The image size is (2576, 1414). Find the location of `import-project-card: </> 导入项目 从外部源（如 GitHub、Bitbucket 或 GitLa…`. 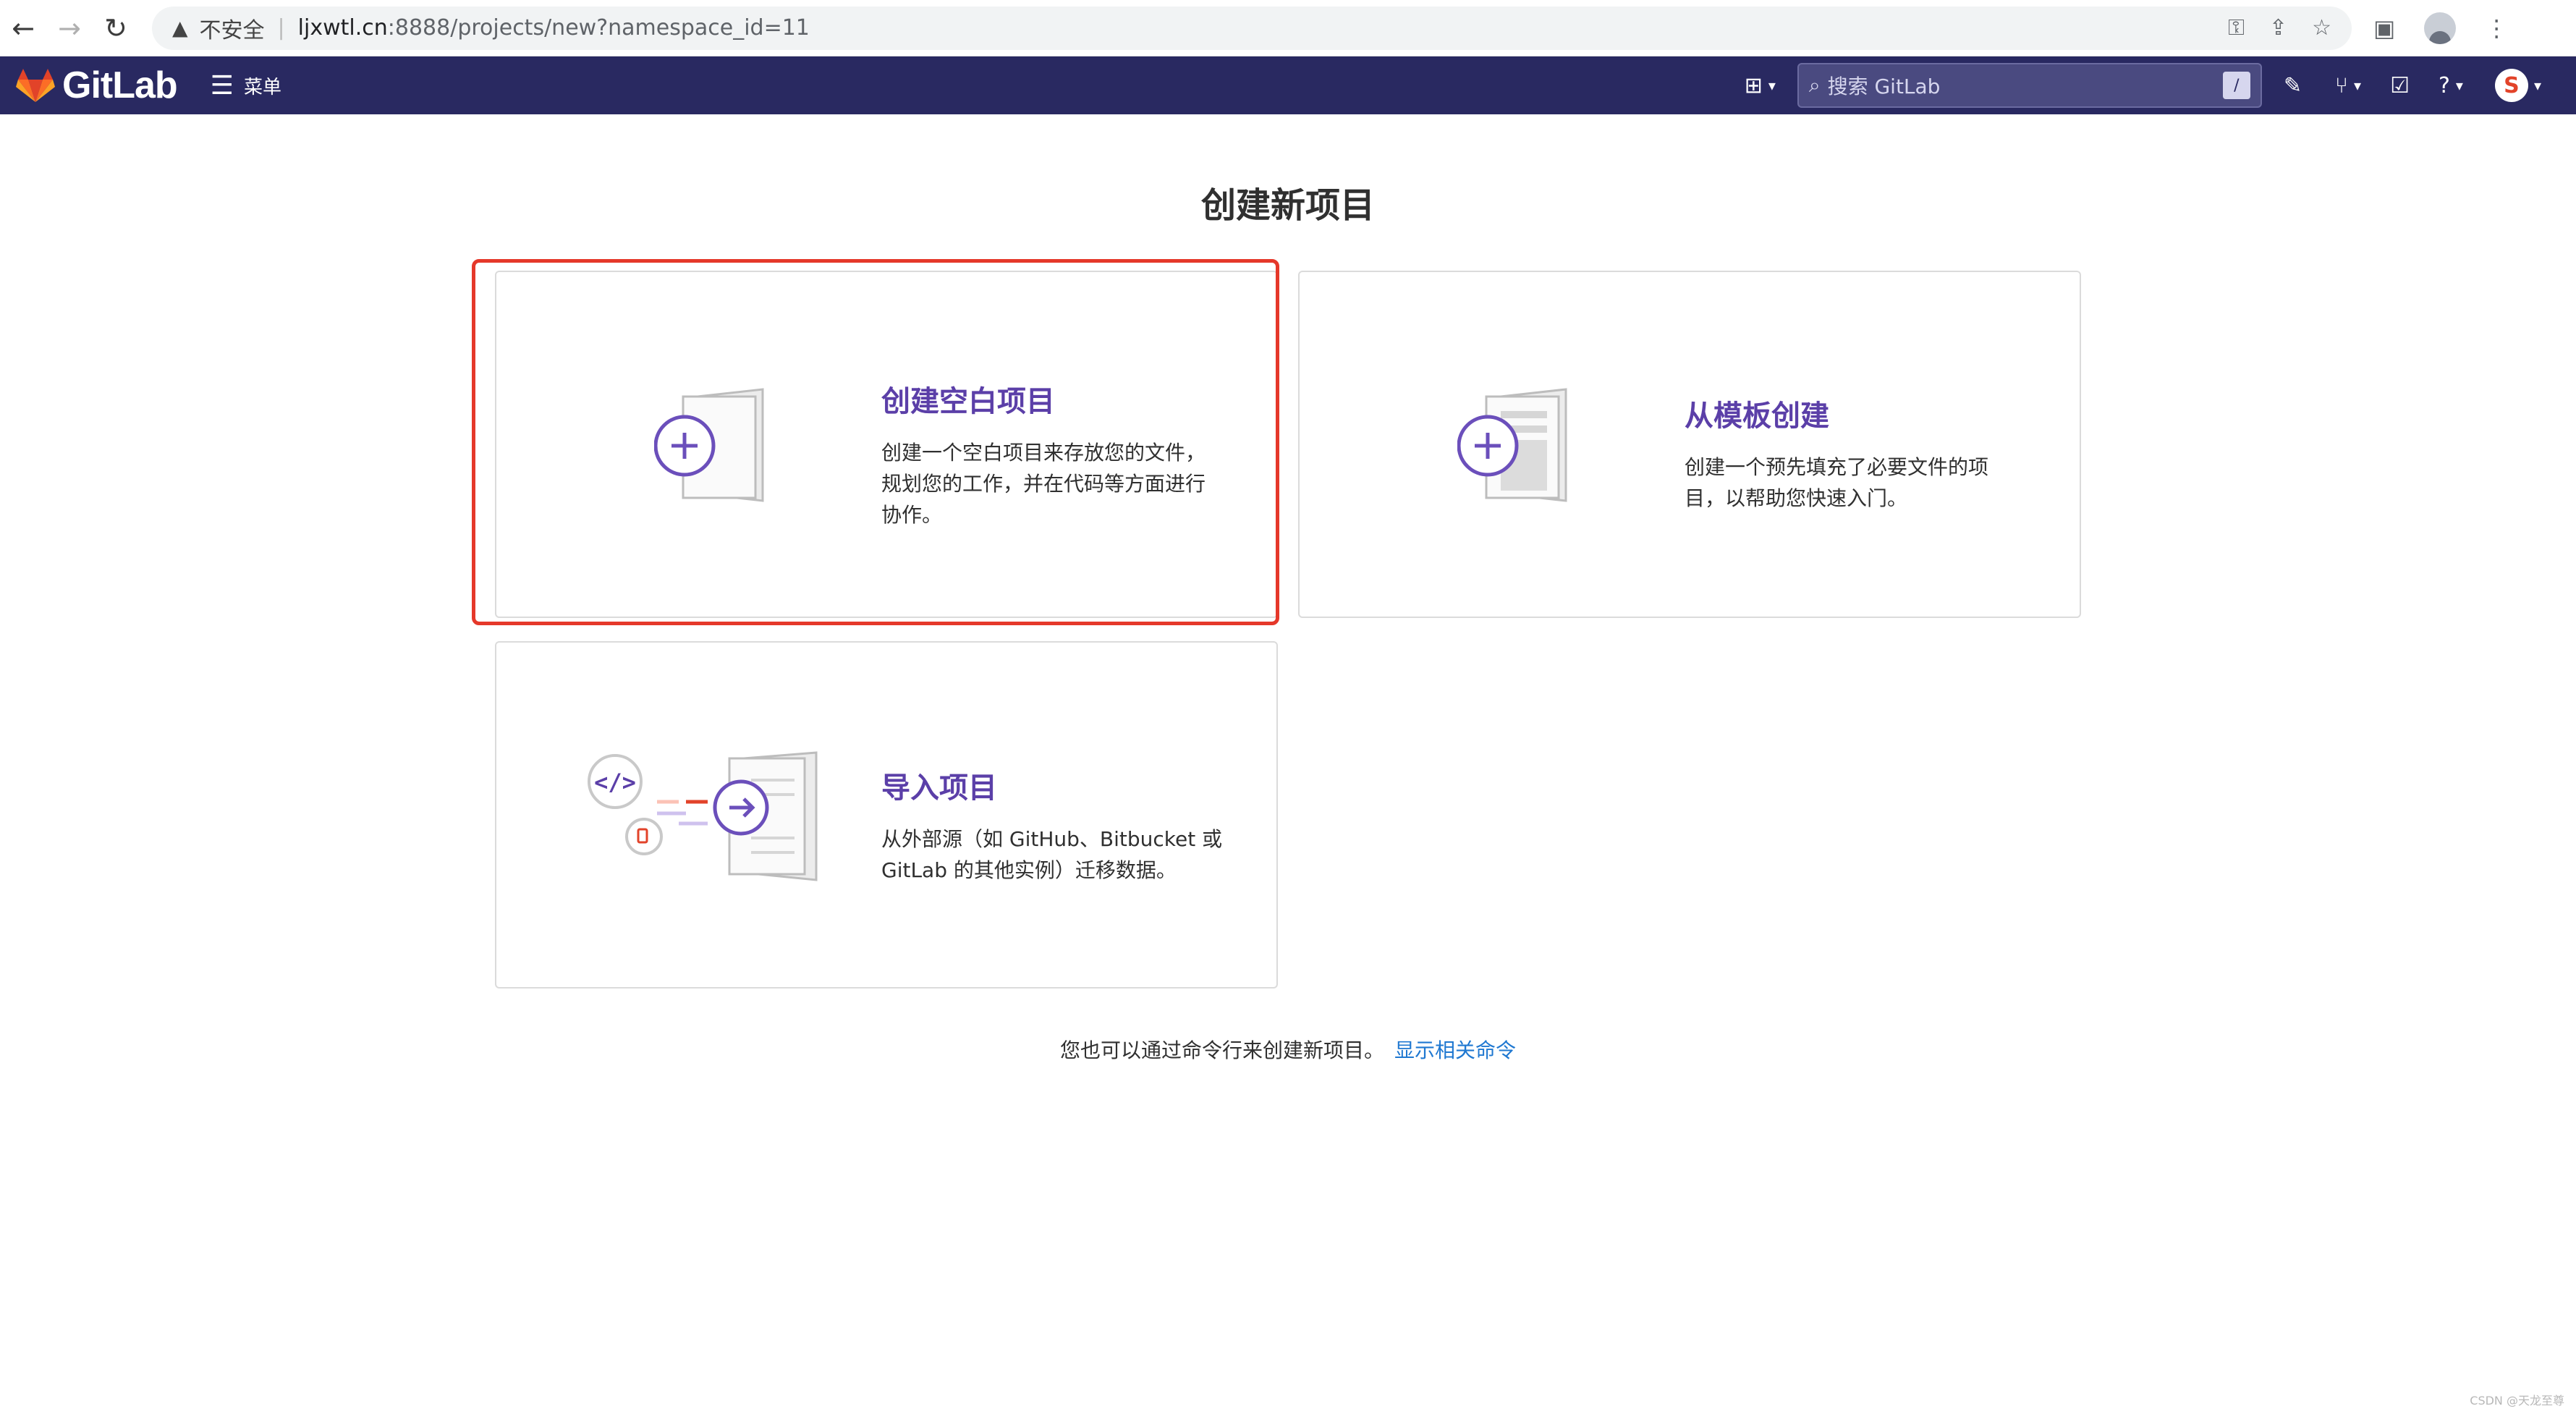

import-project-card: </> 导入项目 从外部源（如 GitHub、Bitbucket 或 GitLa… is located at coordinates (886, 815).